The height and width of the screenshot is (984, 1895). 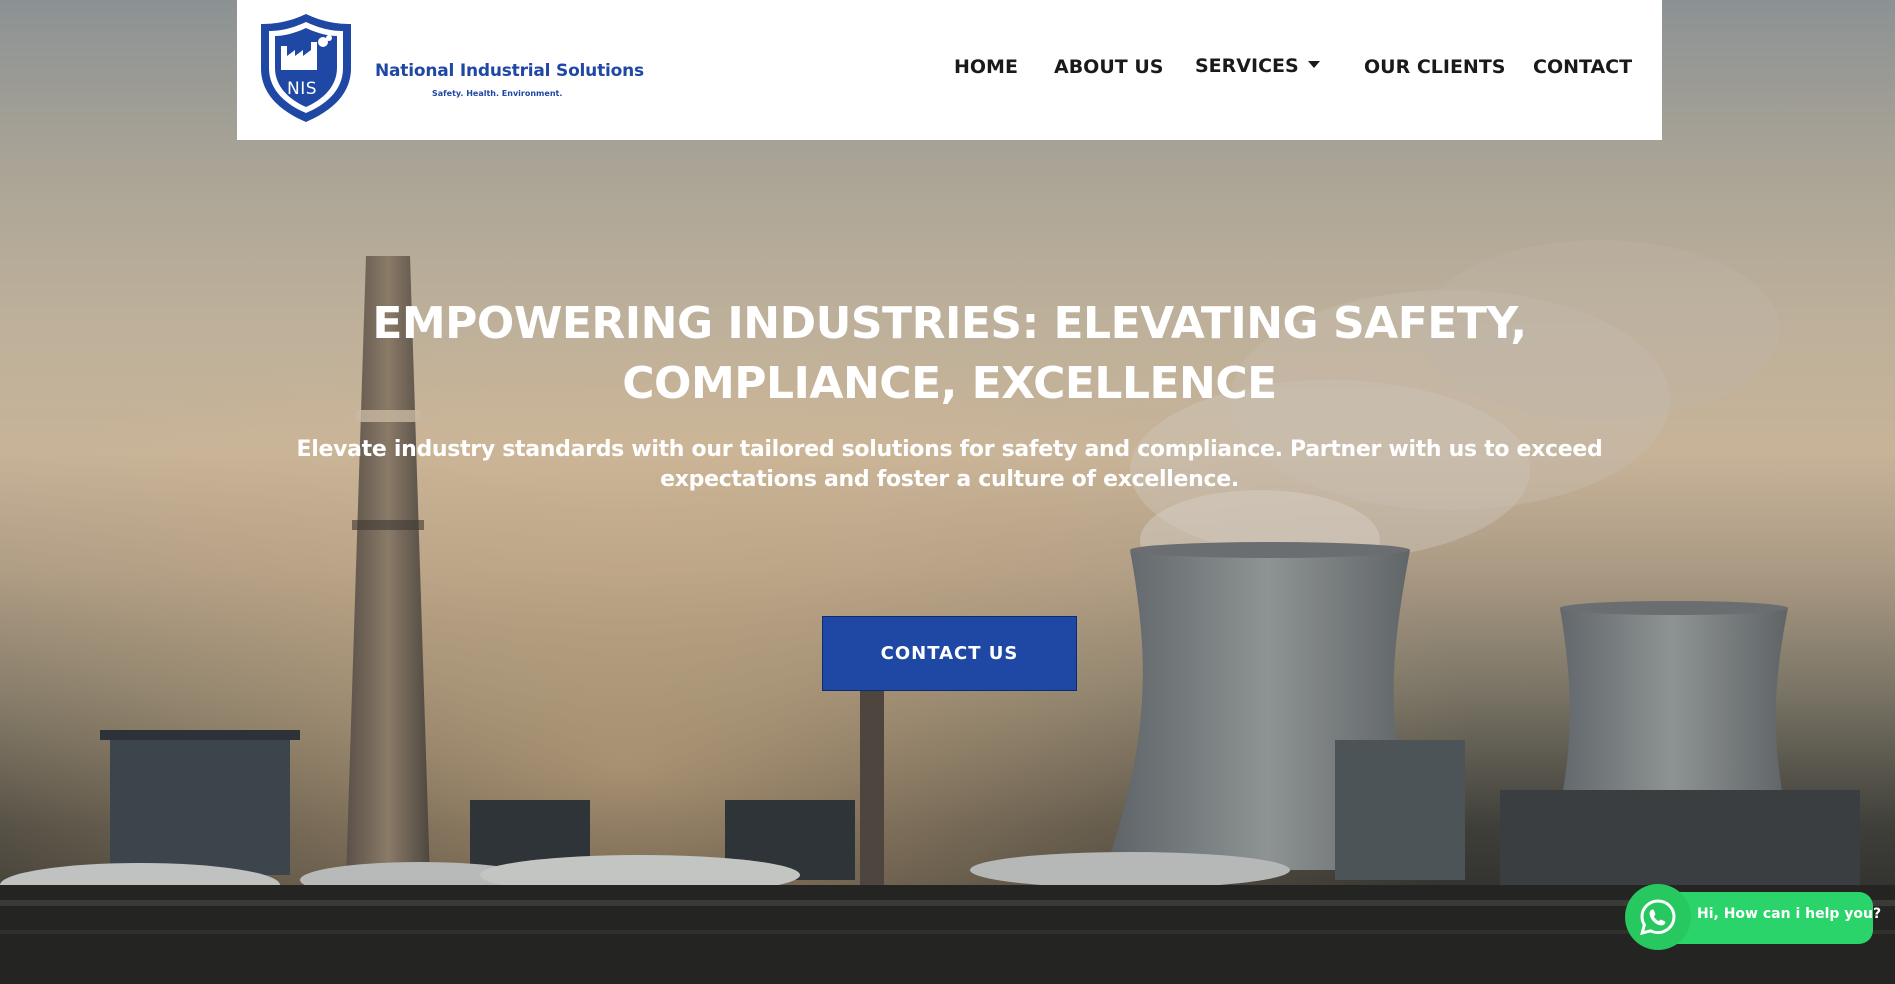 What do you see at coordinates (1247, 66) in the screenshot?
I see `nav-services-label: SERVICES` at bounding box center [1247, 66].